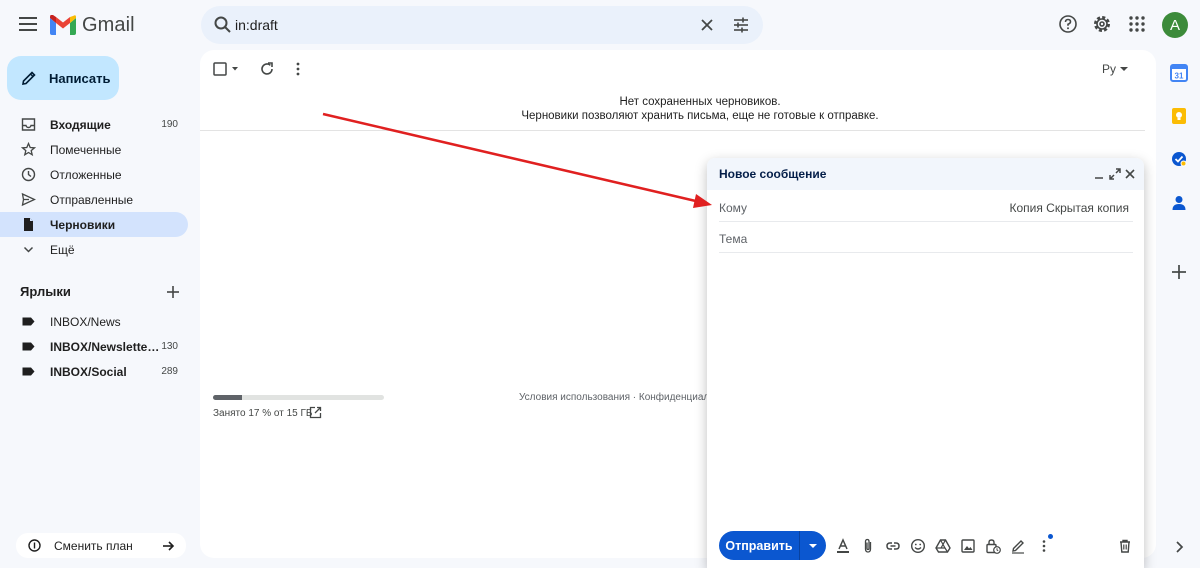 This screenshot has height=568, width=1200. Describe the element at coordinates (773, 174) in the screenshot. I see `compose-title: Новое сообщение` at that location.